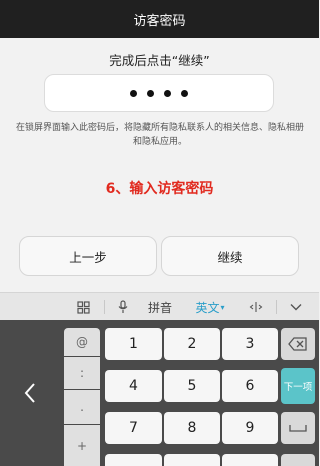 This screenshot has height=466, width=320. What do you see at coordinates (82, 445) in the screenshot?
I see `symbol-key-plus: +` at bounding box center [82, 445].